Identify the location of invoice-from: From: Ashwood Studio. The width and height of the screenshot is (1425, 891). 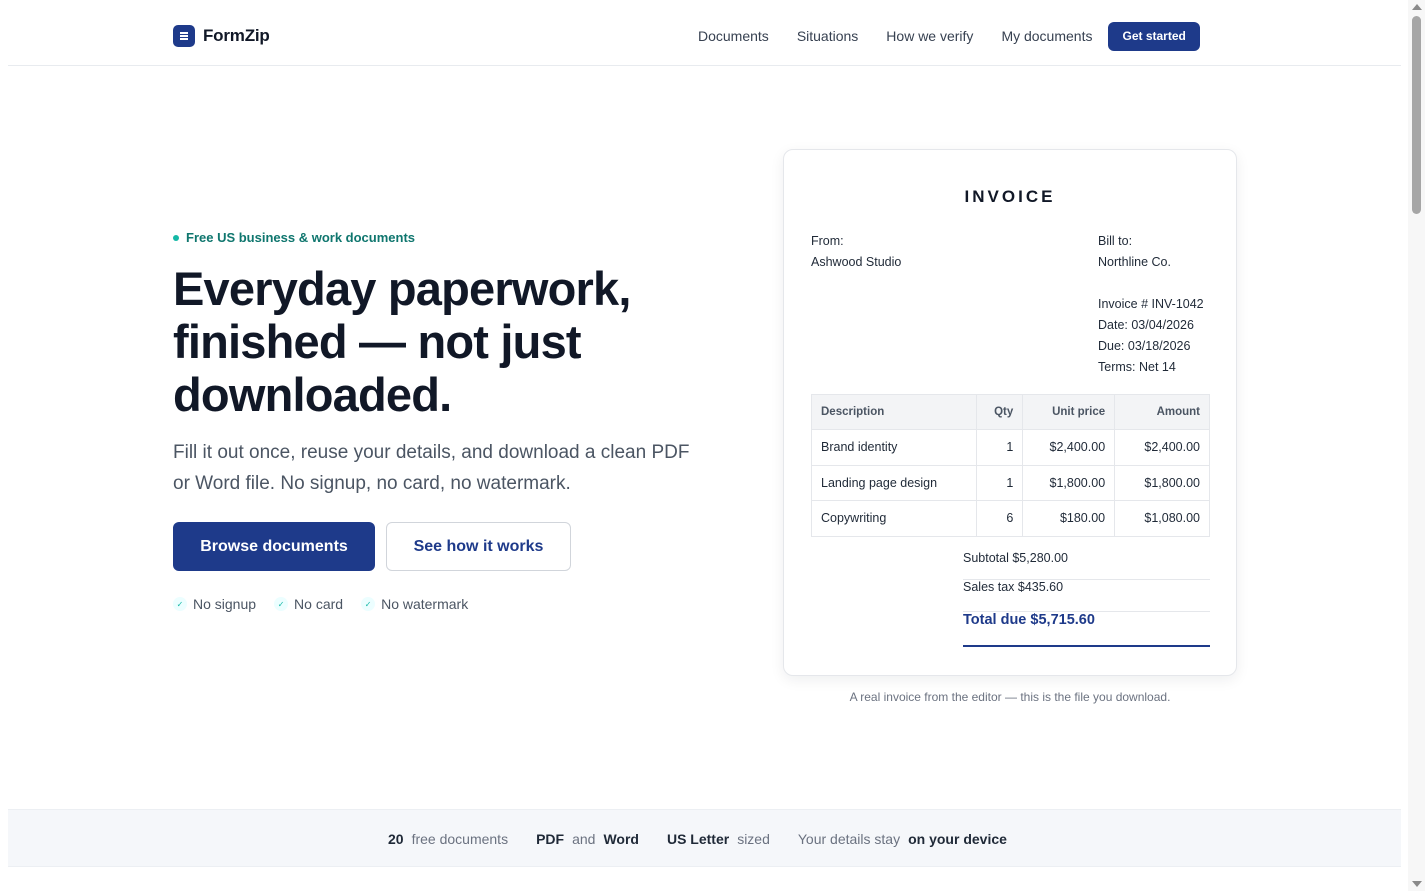
(856, 252).